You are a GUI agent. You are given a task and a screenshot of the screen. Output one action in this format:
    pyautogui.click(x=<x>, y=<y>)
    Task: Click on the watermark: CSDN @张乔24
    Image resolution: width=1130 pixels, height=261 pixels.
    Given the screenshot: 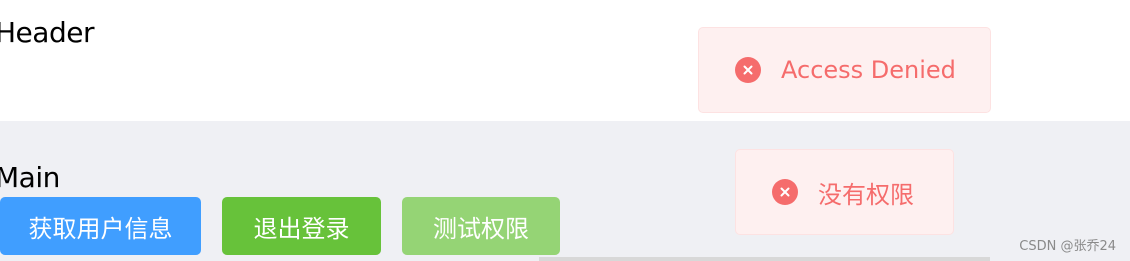 What is the action you would take?
    pyautogui.click(x=1067, y=246)
    